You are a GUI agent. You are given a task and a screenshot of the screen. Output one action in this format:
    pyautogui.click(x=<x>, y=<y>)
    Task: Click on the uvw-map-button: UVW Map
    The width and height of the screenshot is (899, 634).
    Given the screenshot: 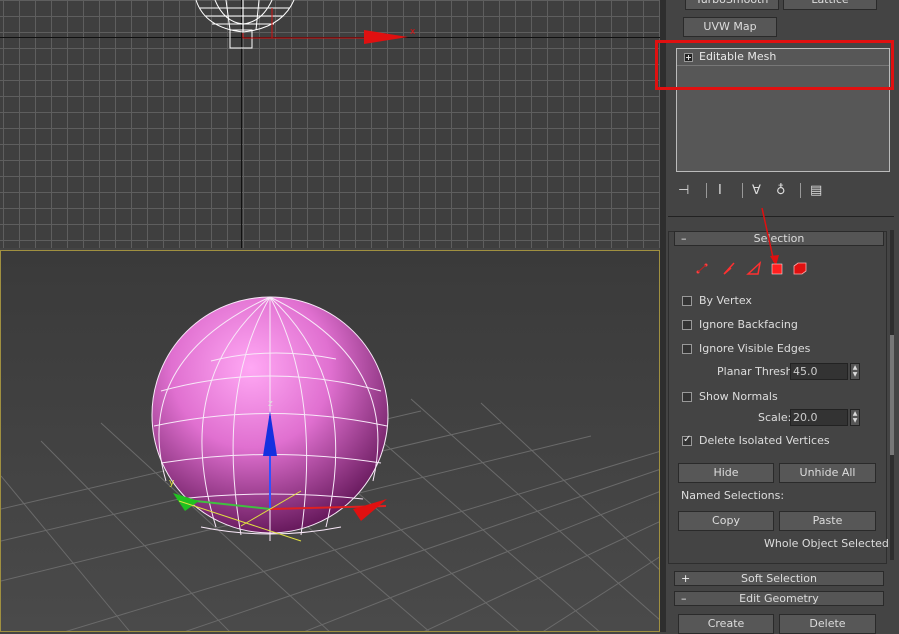 What is the action you would take?
    pyautogui.click(x=730, y=27)
    